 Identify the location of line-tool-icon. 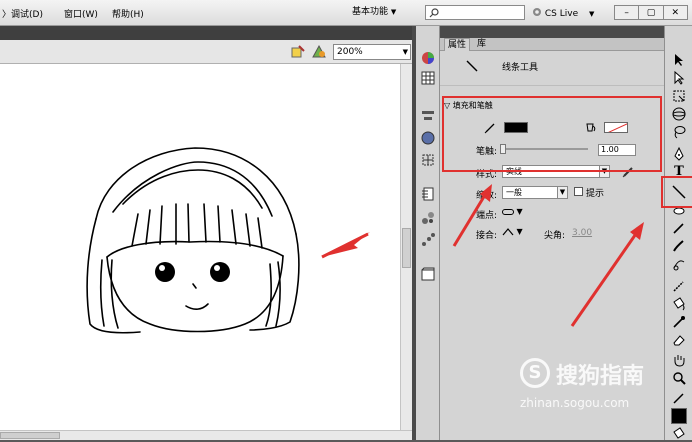
(472, 66).